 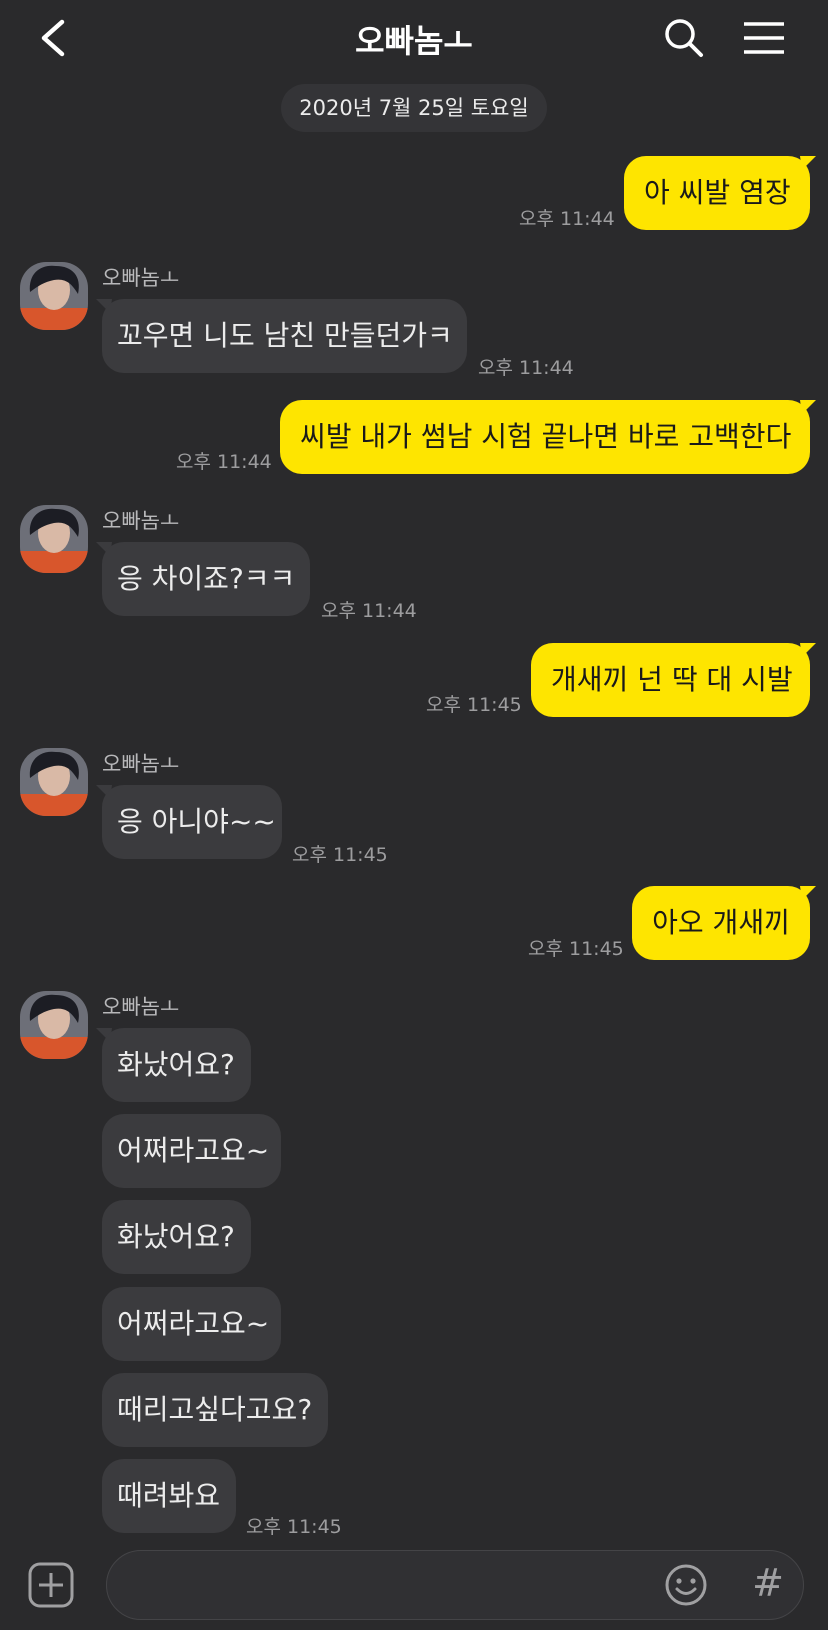 I want to click on hashtag-button: #, so click(x=768, y=1583).